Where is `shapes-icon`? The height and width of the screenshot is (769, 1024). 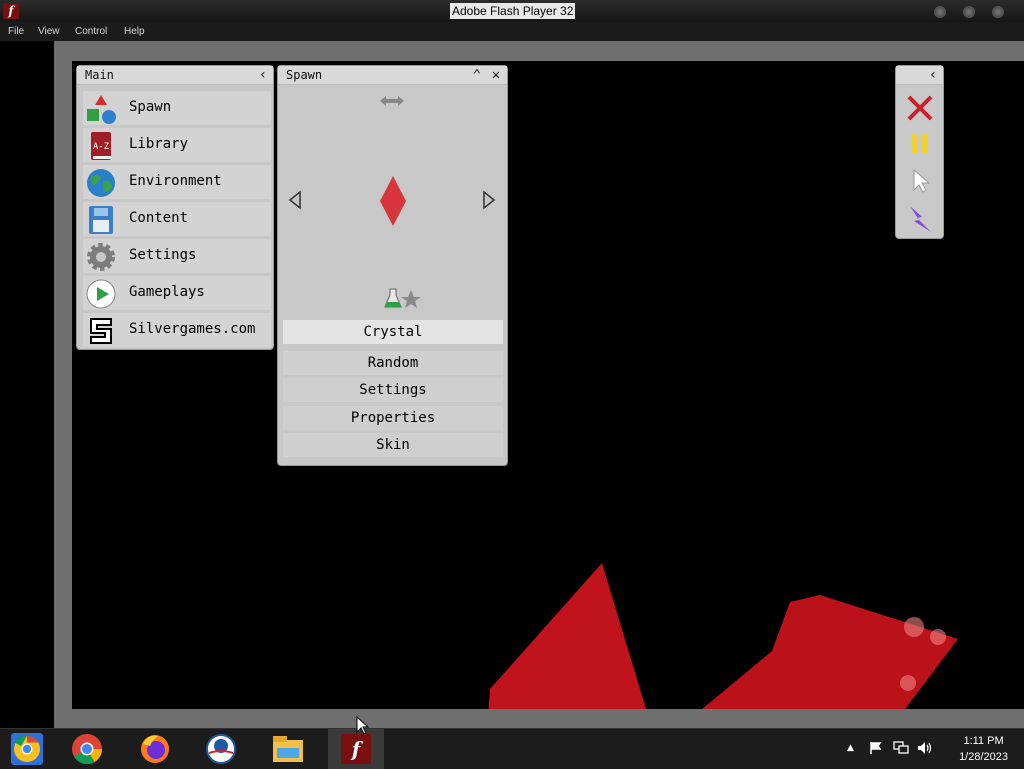 shapes-icon is located at coordinates (101, 109).